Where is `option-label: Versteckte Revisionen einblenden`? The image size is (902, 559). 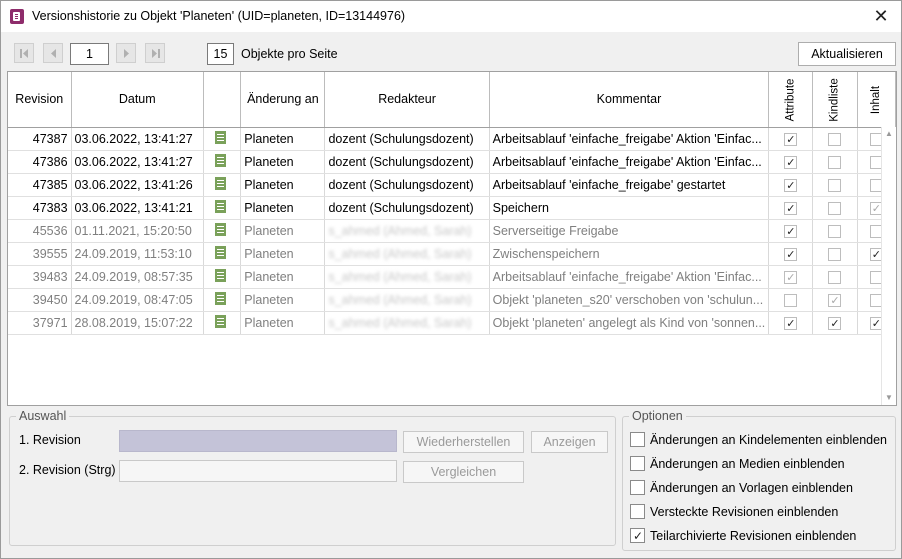
option-label: Versteckte Revisionen einblenden is located at coordinates (744, 512).